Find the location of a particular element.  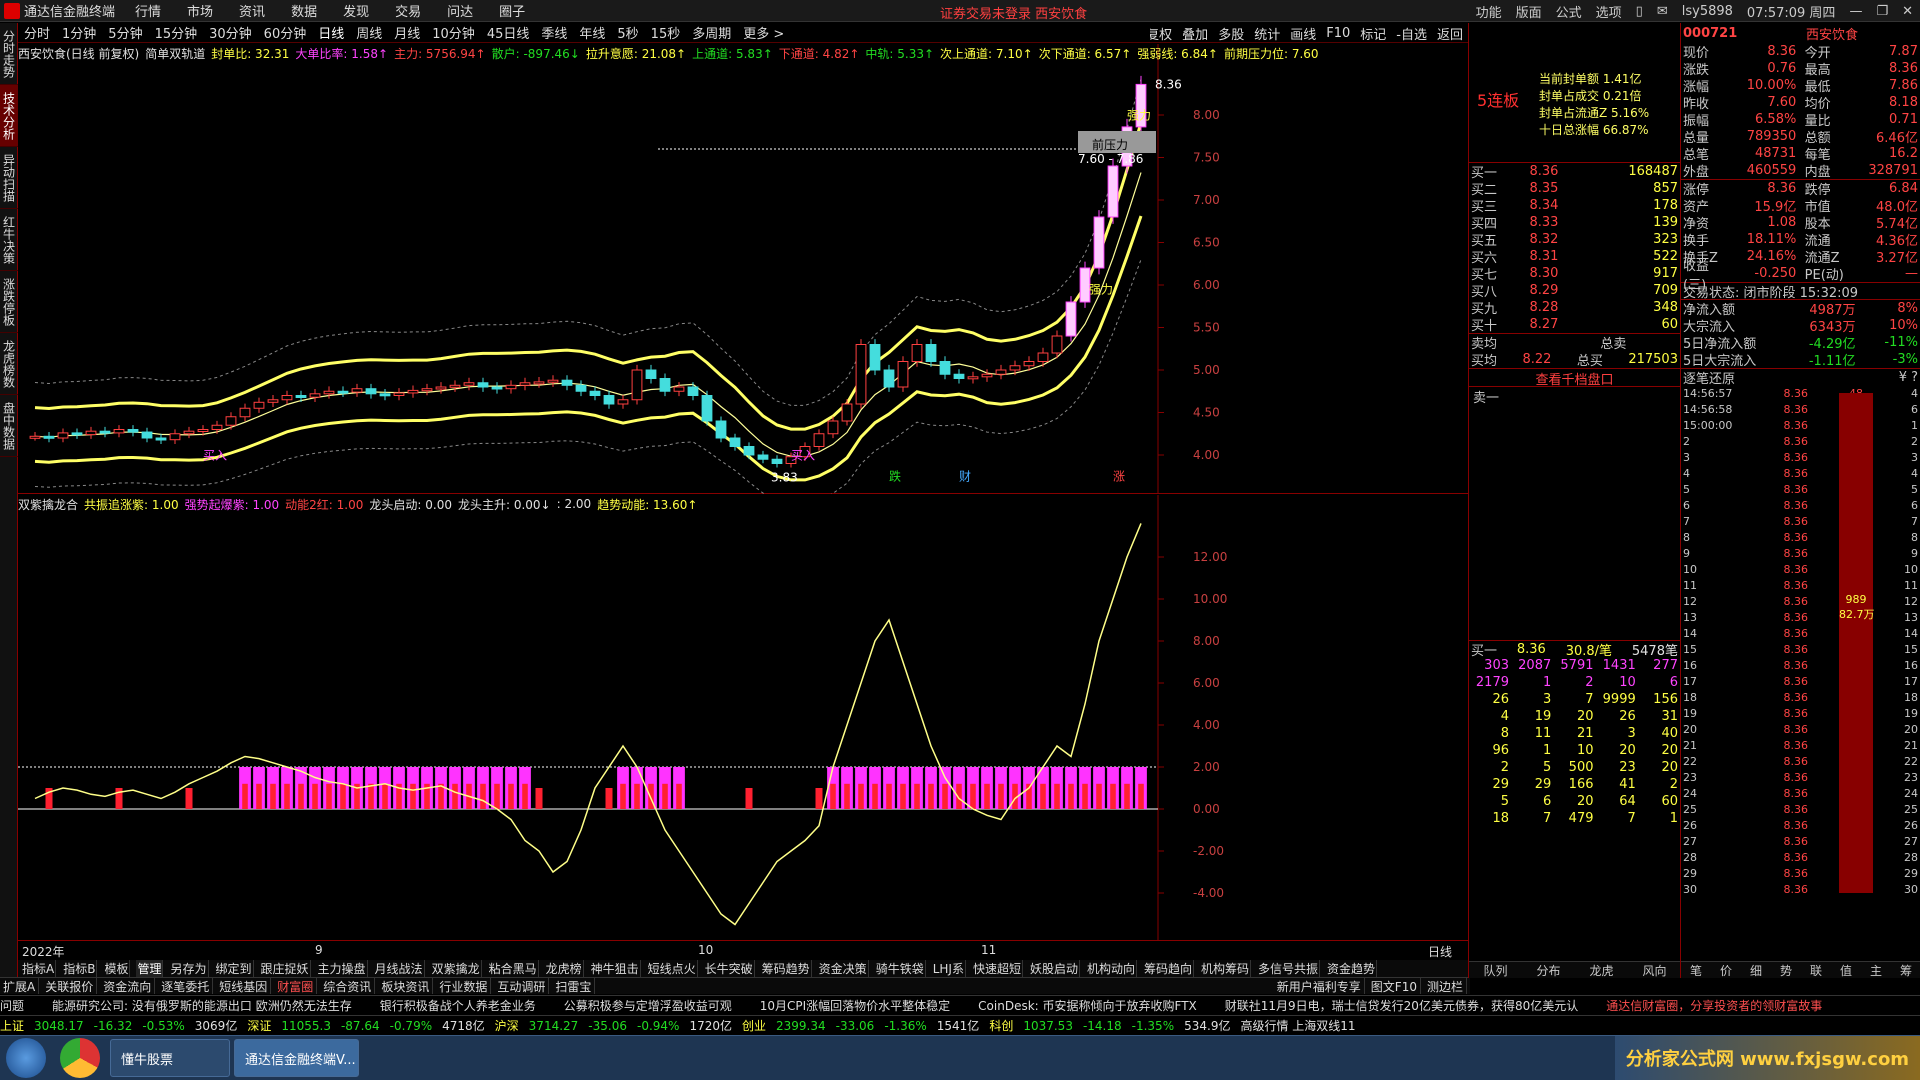

mail-icon: ✉ is located at coordinates (1662, 11).